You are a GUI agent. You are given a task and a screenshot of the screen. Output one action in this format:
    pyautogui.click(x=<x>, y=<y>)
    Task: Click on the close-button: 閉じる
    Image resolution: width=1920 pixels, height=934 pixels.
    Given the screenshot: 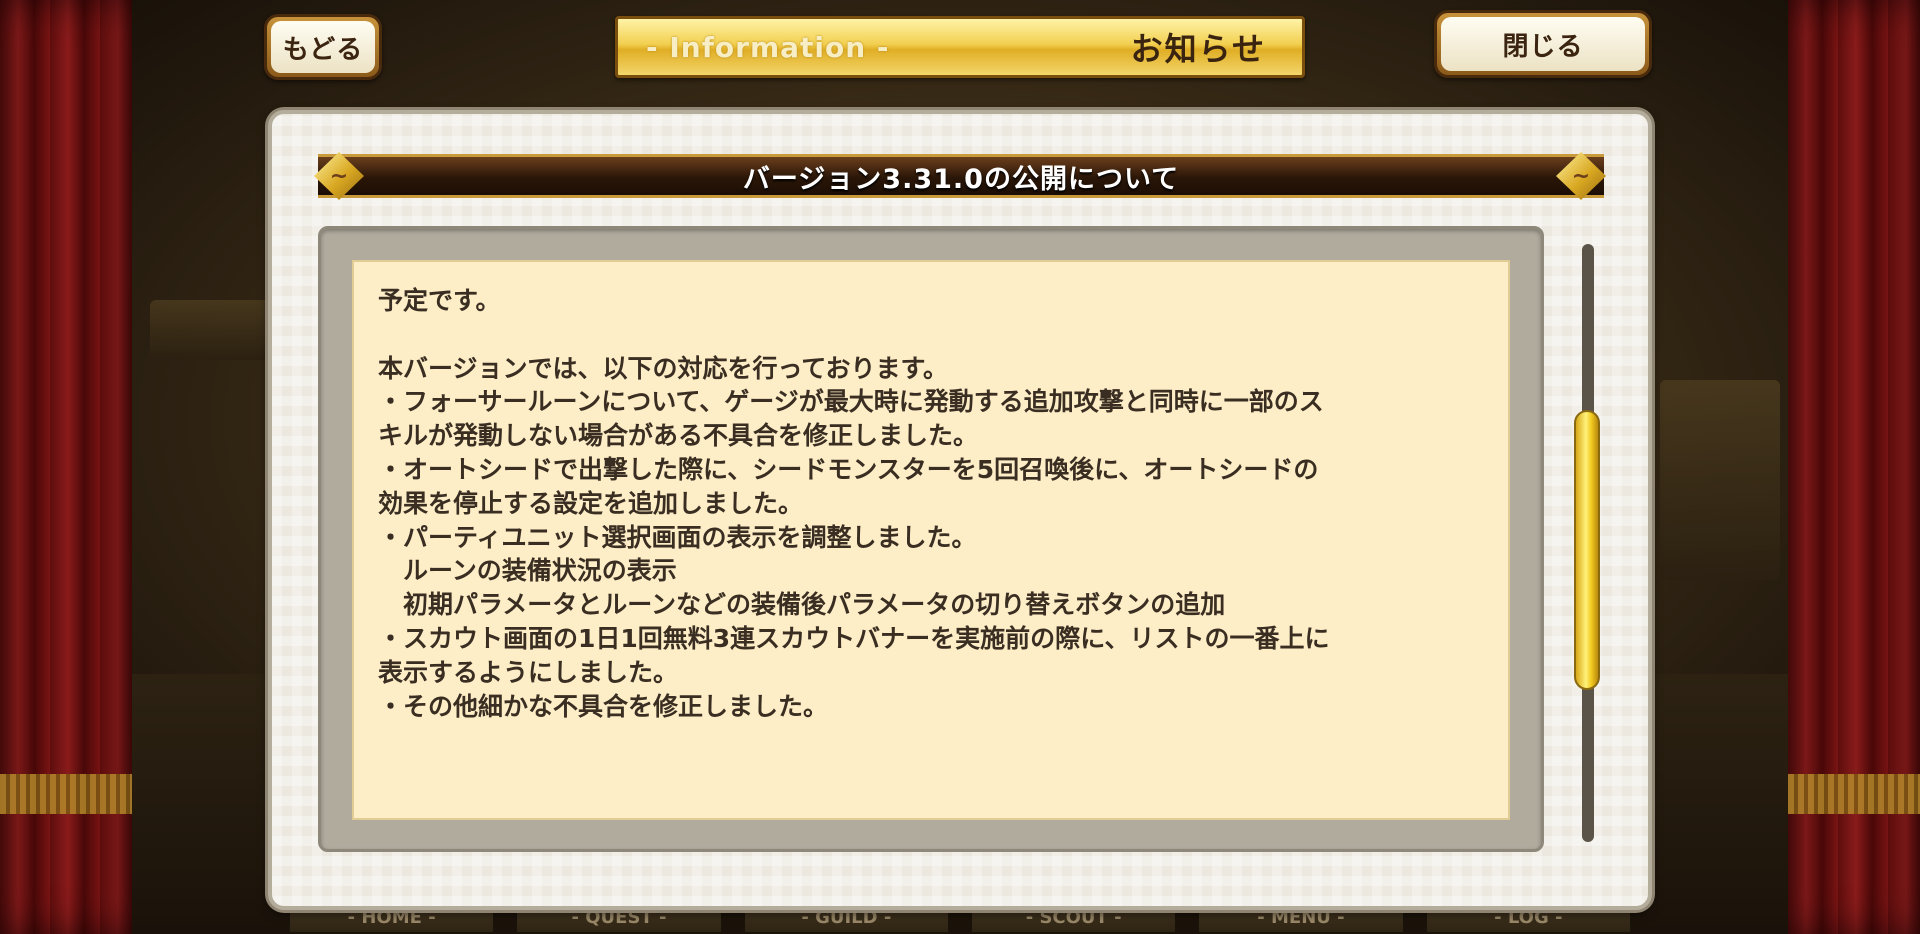 What is the action you would take?
    pyautogui.click(x=1543, y=44)
    